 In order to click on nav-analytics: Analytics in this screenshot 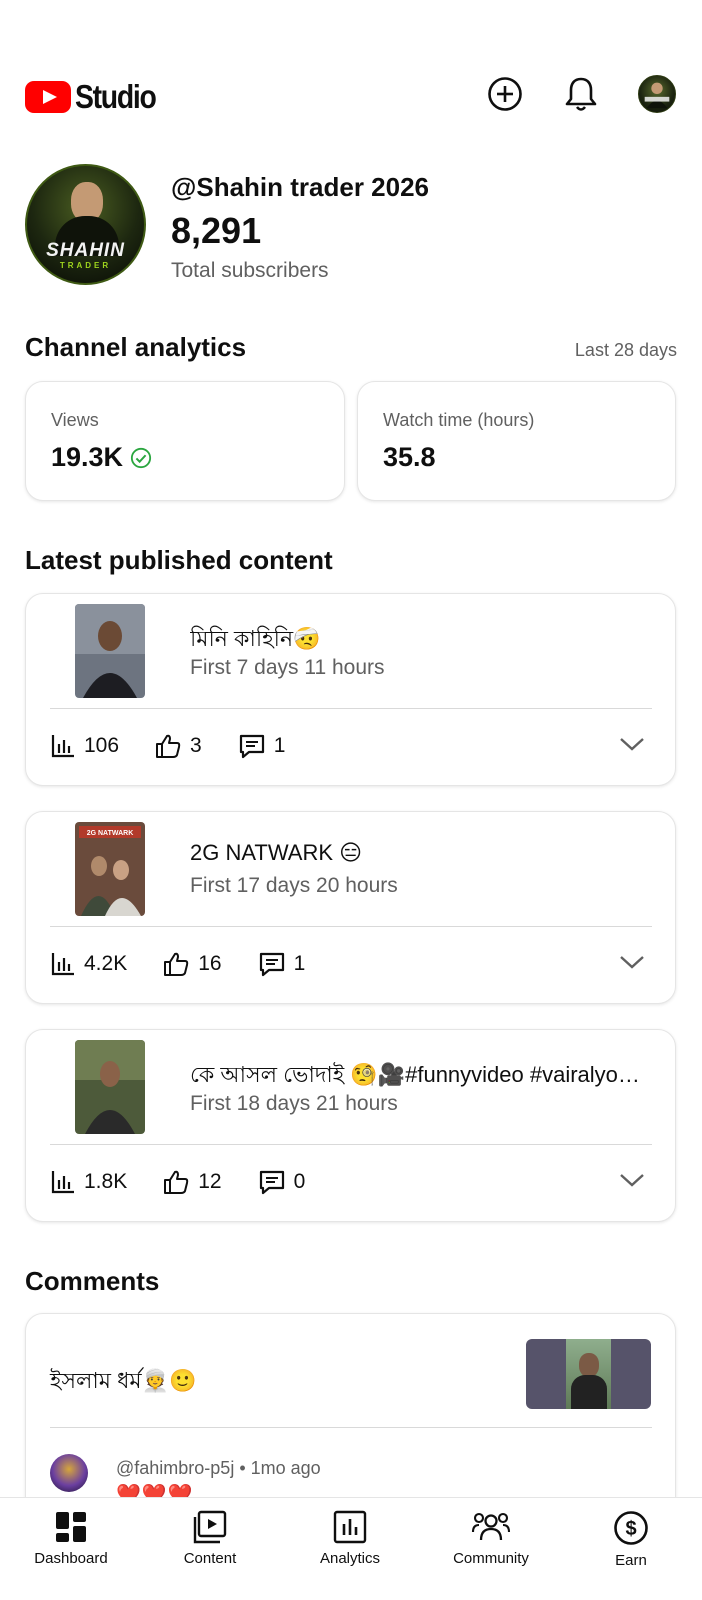, I will do `click(350, 1538)`.